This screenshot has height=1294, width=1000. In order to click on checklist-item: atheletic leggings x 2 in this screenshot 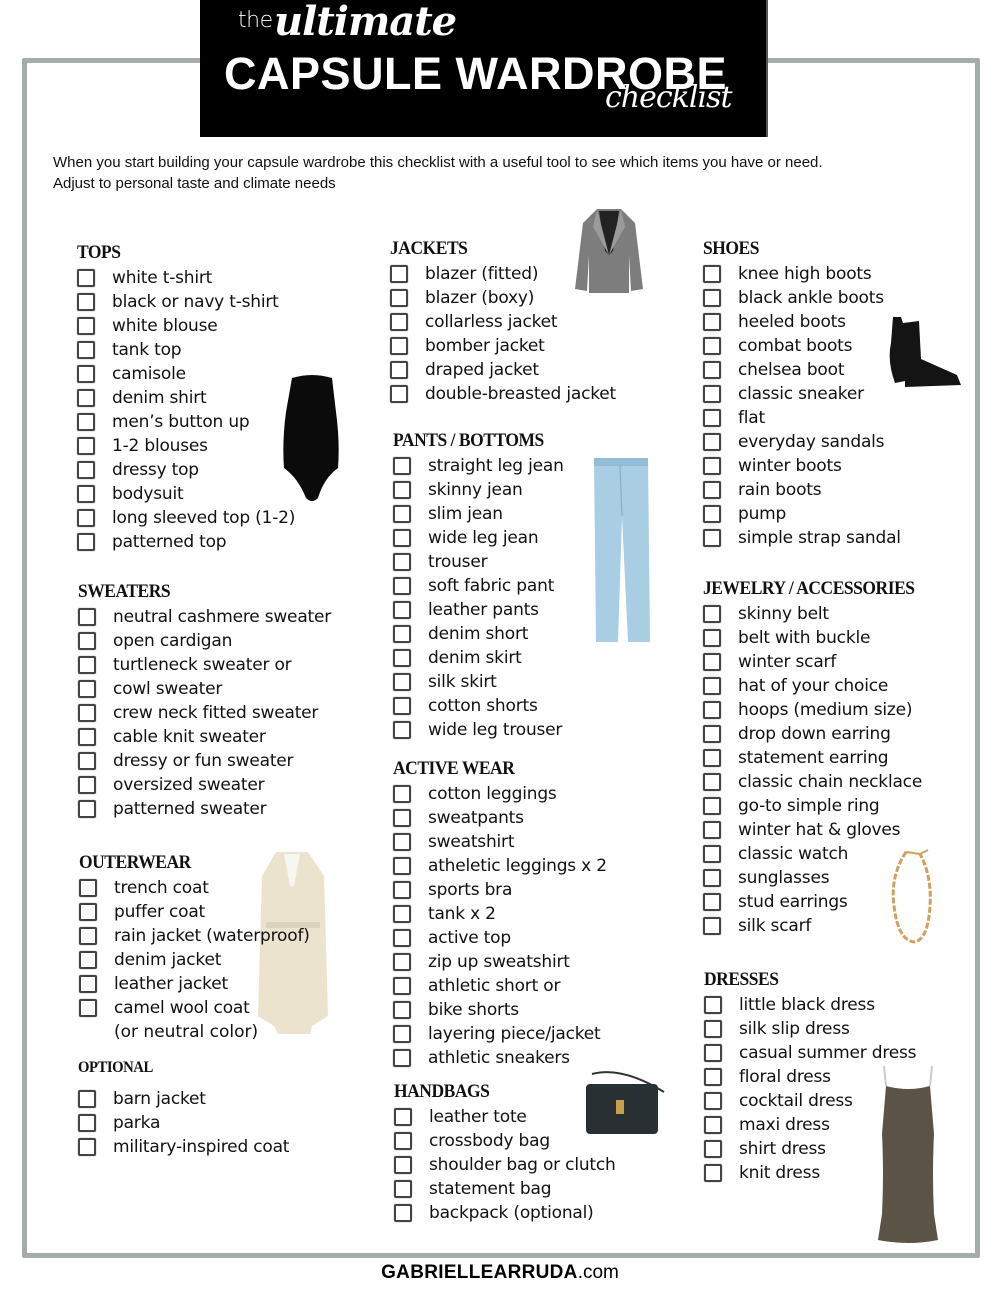, I will do `click(500, 866)`.